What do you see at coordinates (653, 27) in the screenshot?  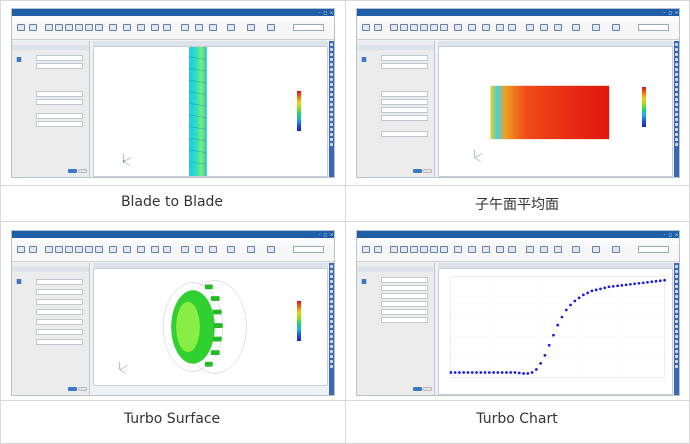 I see `toolbar-combo` at bounding box center [653, 27].